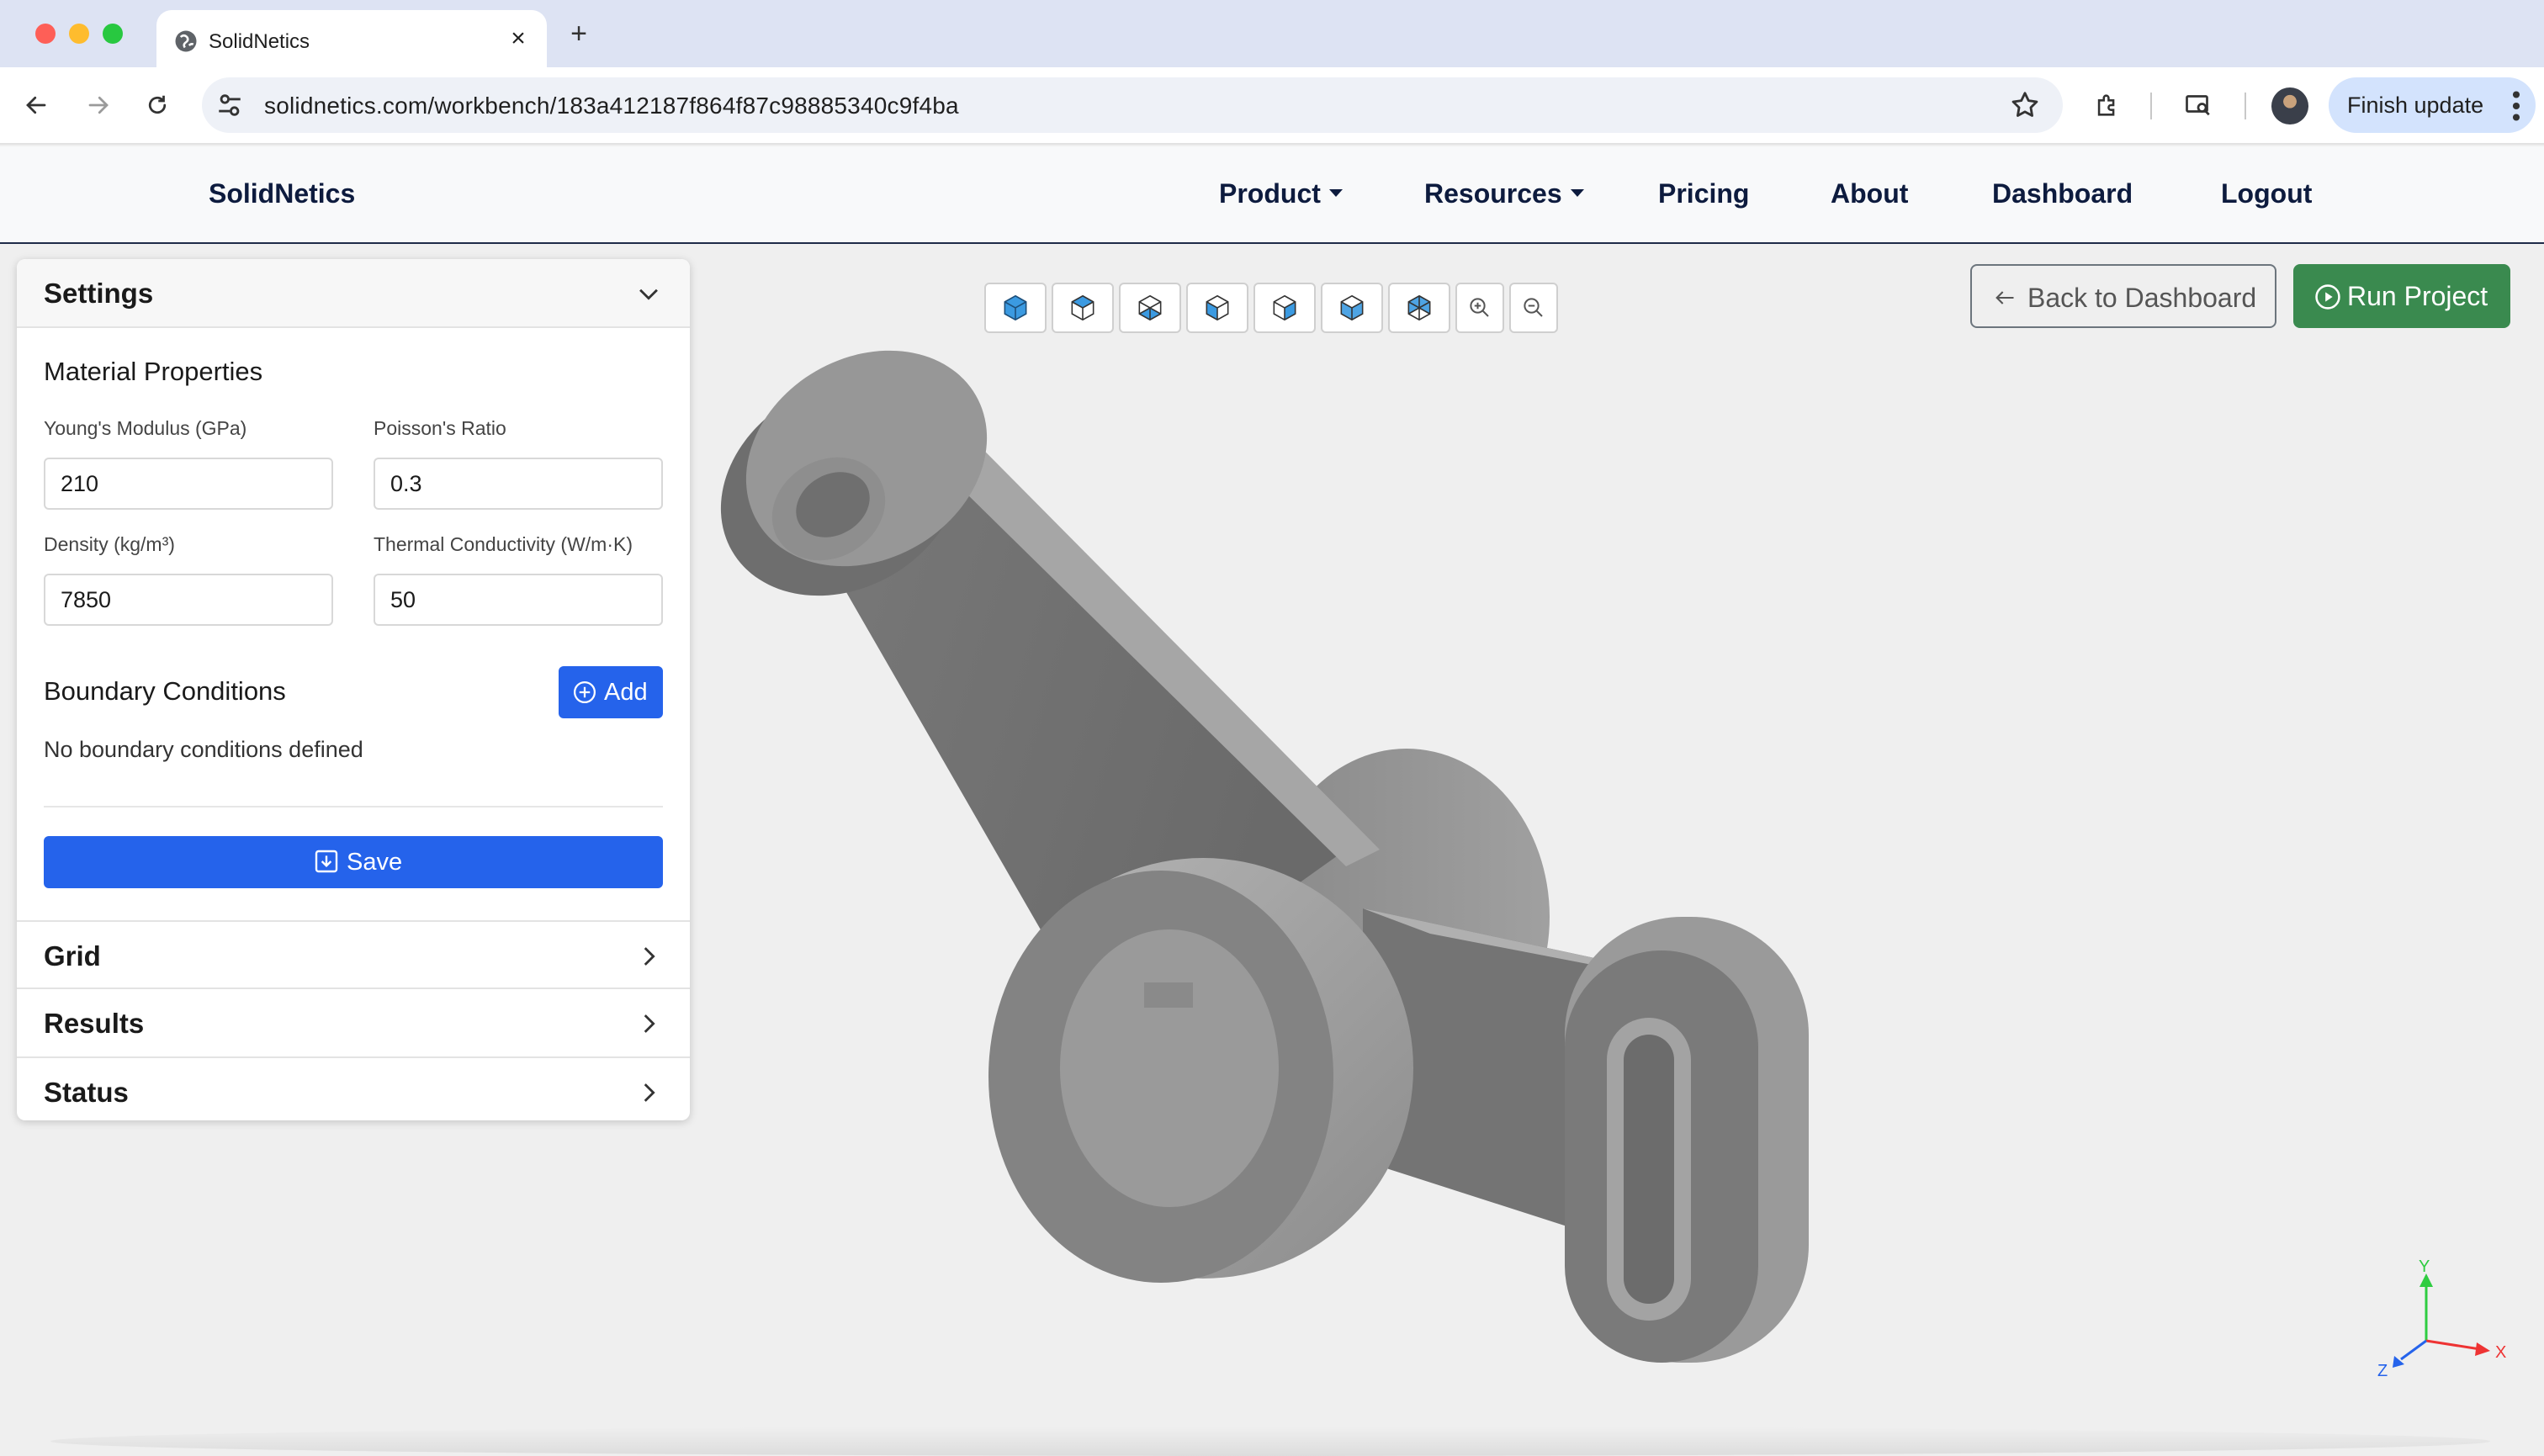 The width and height of the screenshot is (2544, 1456). I want to click on view-top-button, so click(1083, 308).